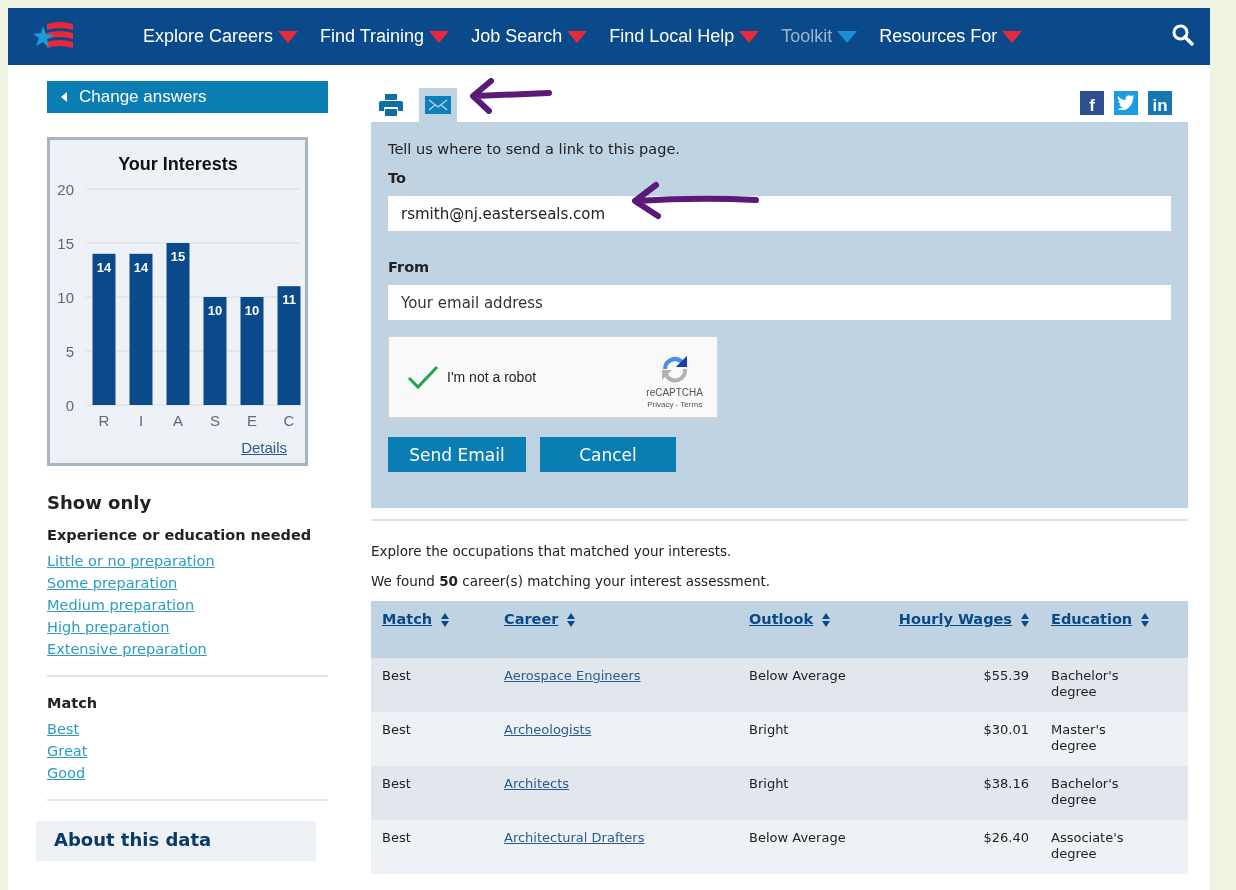 Image resolution: width=1236 pixels, height=890 pixels. Describe the element at coordinates (104, 420) in the screenshot. I see `axis-category-label: R` at that location.